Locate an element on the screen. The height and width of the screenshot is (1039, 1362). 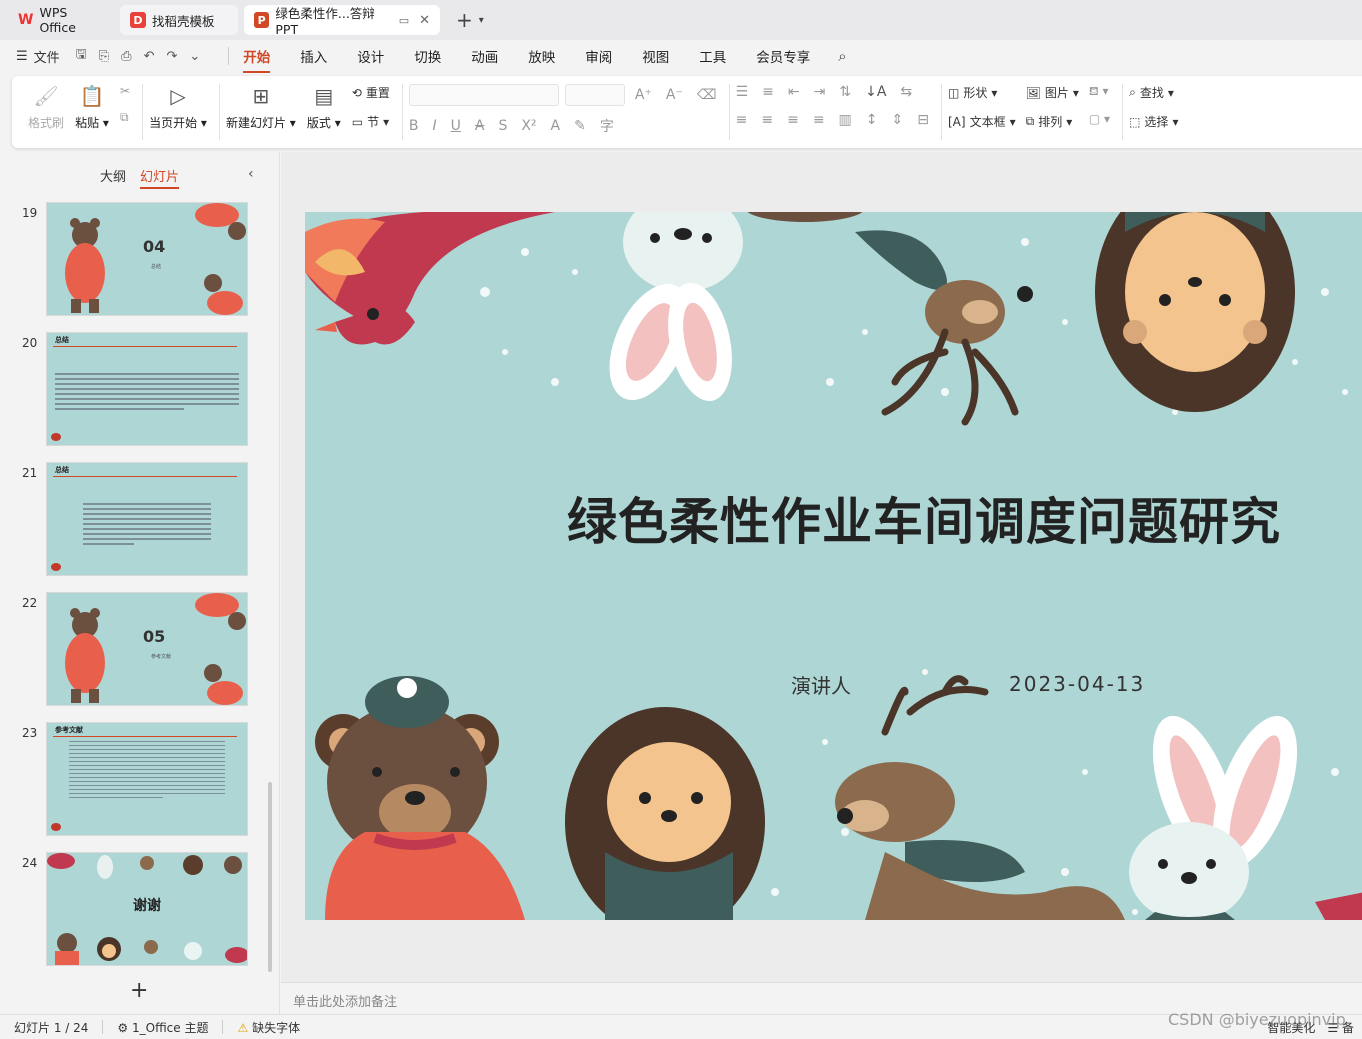
new-tab-icon: + is located at coordinates (464, 20).